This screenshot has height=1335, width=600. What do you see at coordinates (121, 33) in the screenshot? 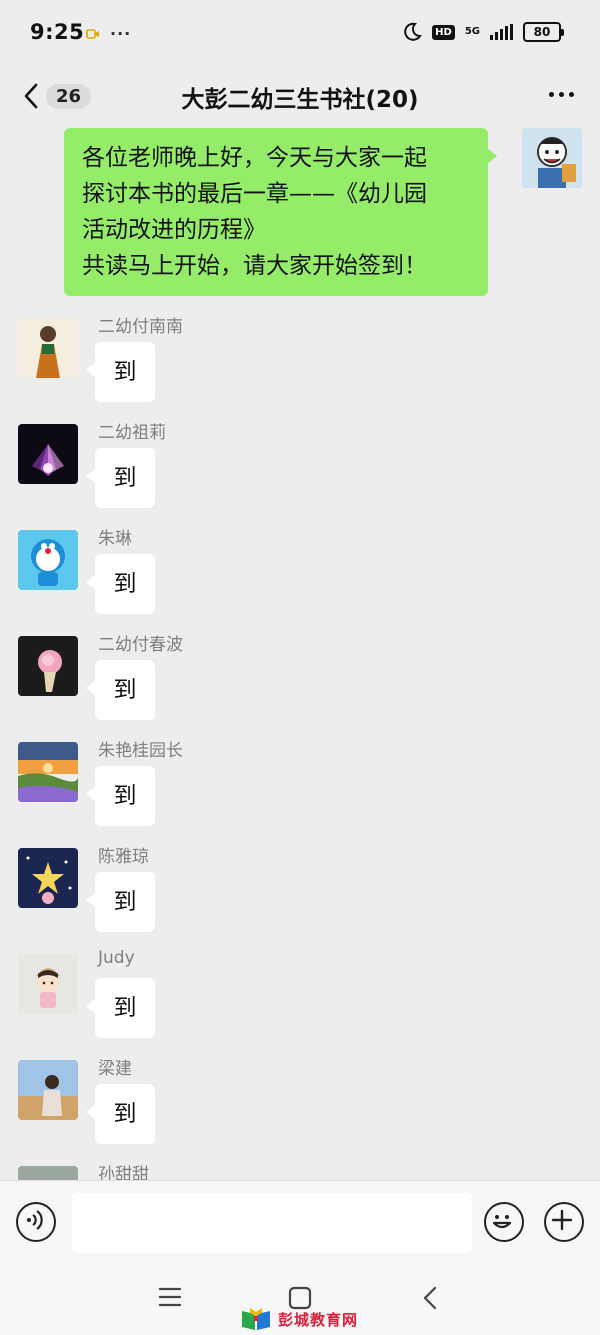
I see `more-notifications: ···` at bounding box center [121, 33].